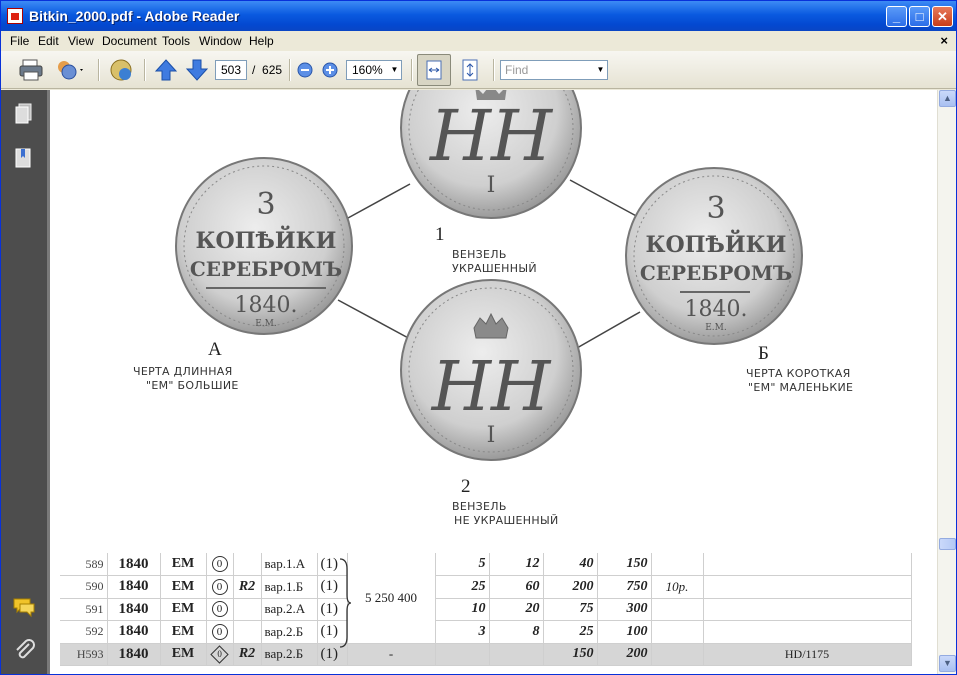 The image size is (957, 675). I want to click on menu-tools: Tools, so click(176, 41).